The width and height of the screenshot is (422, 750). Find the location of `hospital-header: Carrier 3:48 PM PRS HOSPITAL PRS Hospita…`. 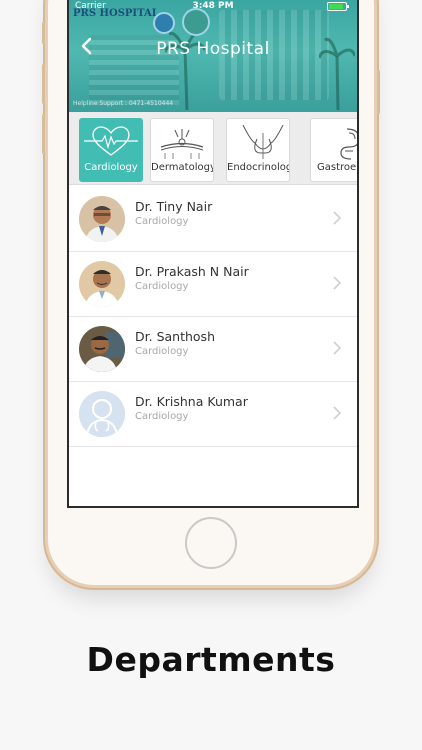

hospital-header: Carrier 3:48 PM PRS HOSPITAL PRS Hospita… is located at coordinates (213, 56).